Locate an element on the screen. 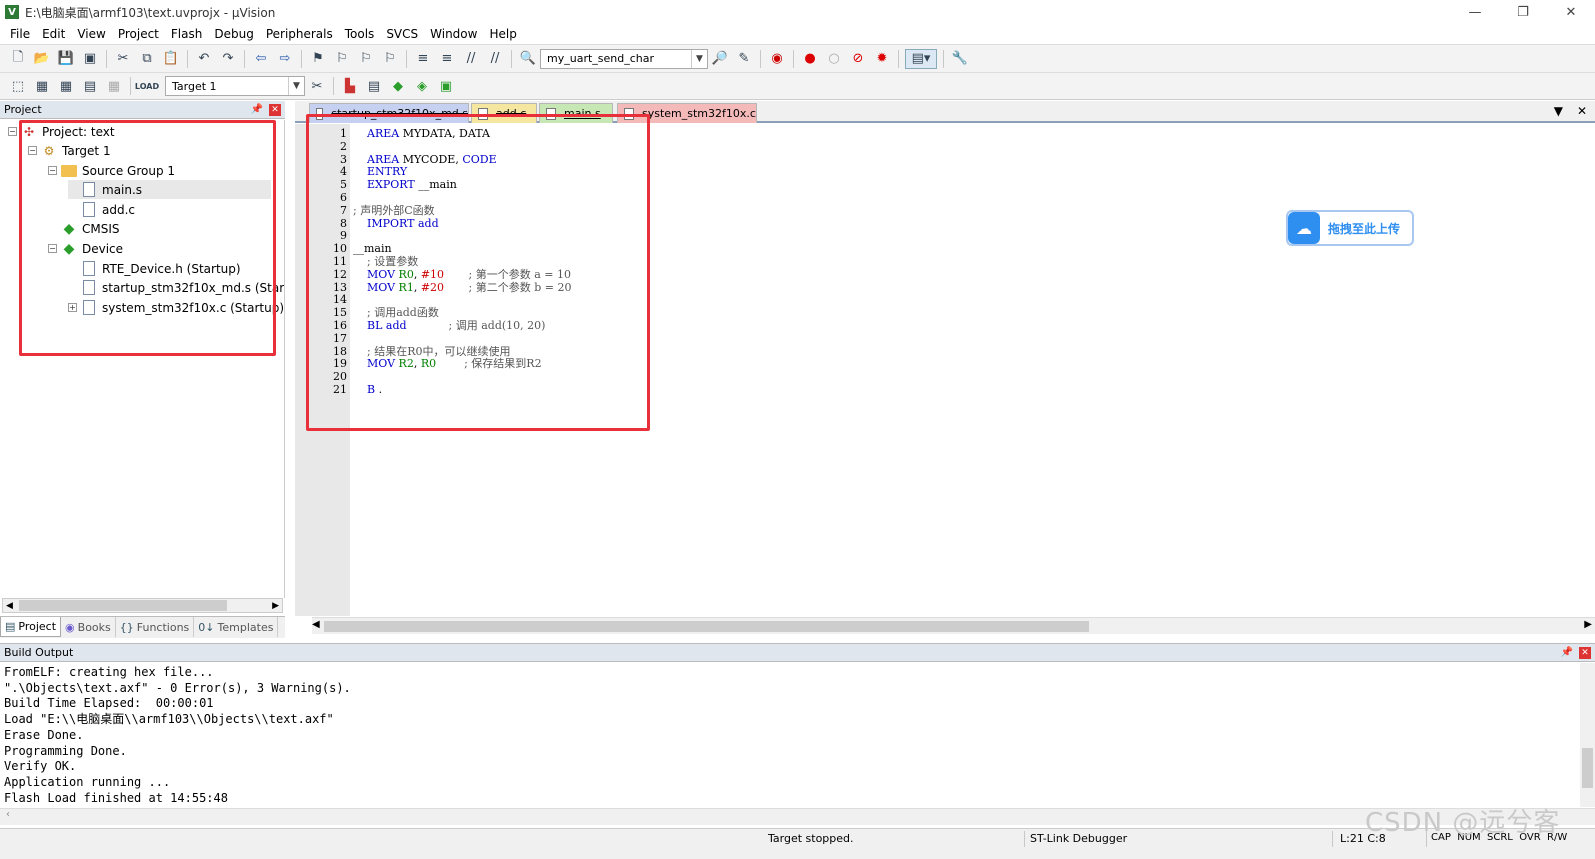 Image resolution: width=1595 pixels, height=859 pixels. tab-project: ▤ Project is located at coordinates (31, 627).